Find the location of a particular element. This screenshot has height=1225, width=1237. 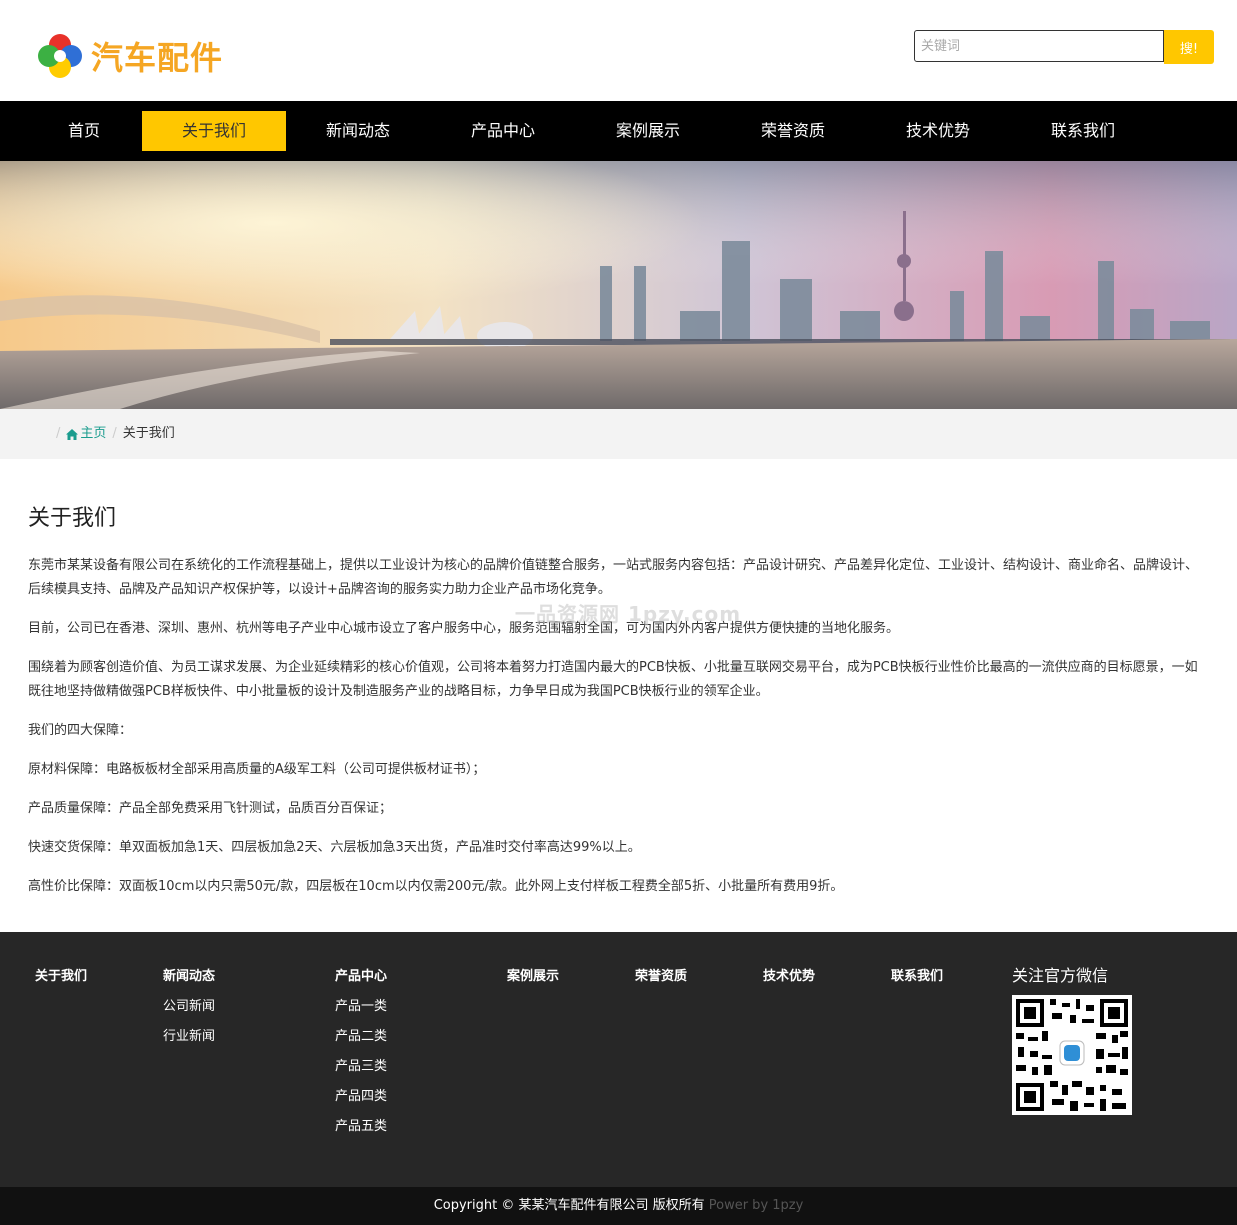

footer-column-title: 技术优势 is located at coordinates (789, 983).